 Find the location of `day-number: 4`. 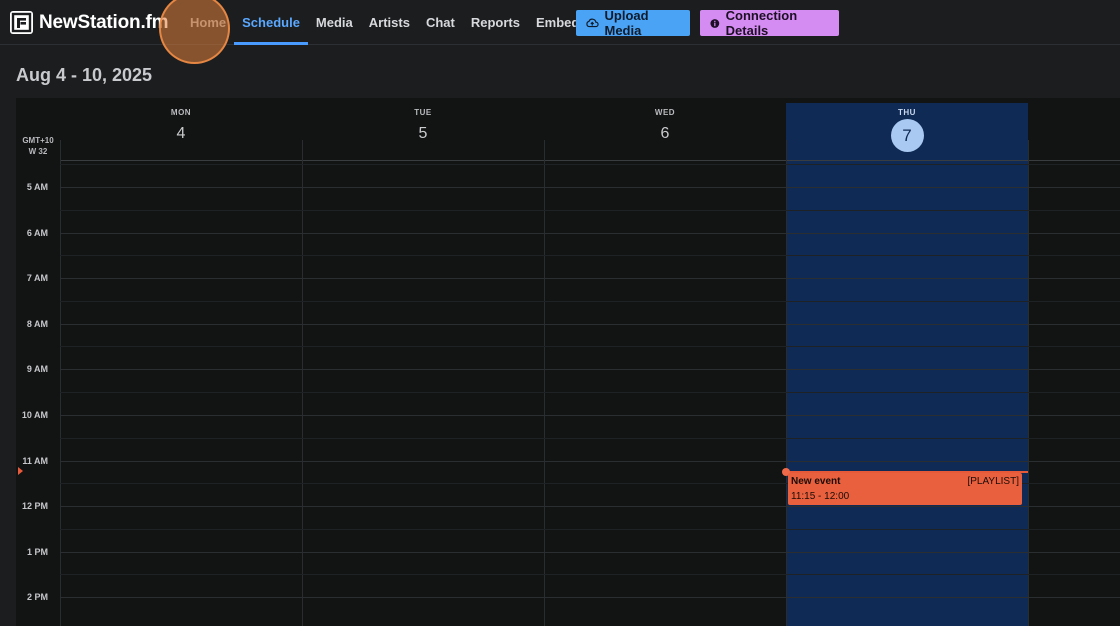

day-number: 4 is located at coordinates (181, 133).